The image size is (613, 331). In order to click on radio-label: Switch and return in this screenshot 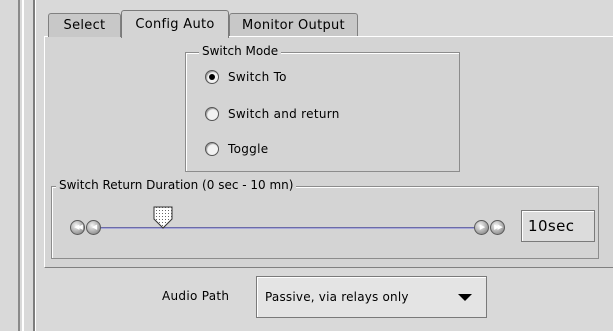, I will do `click(284, 114)`.